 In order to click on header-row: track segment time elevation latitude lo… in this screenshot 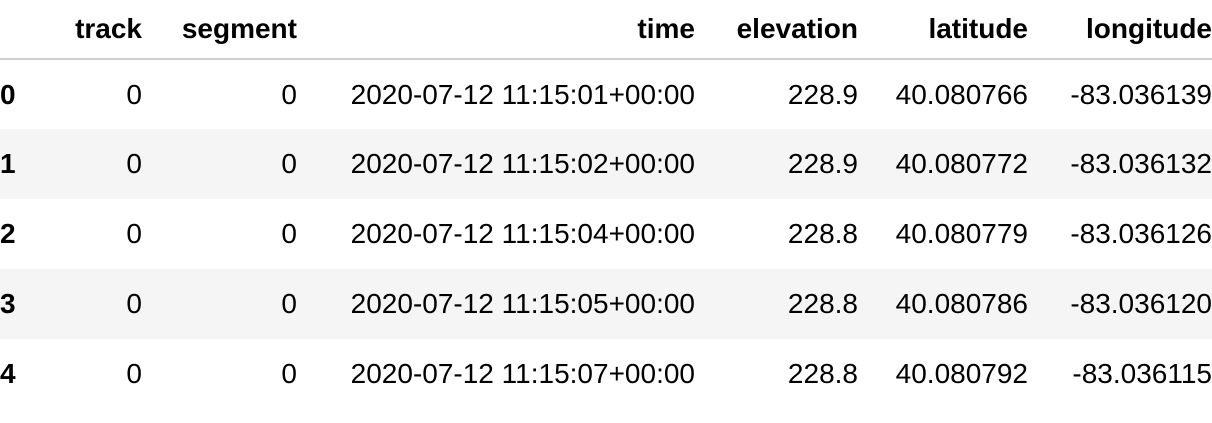, I will do `click(606, 30)`.